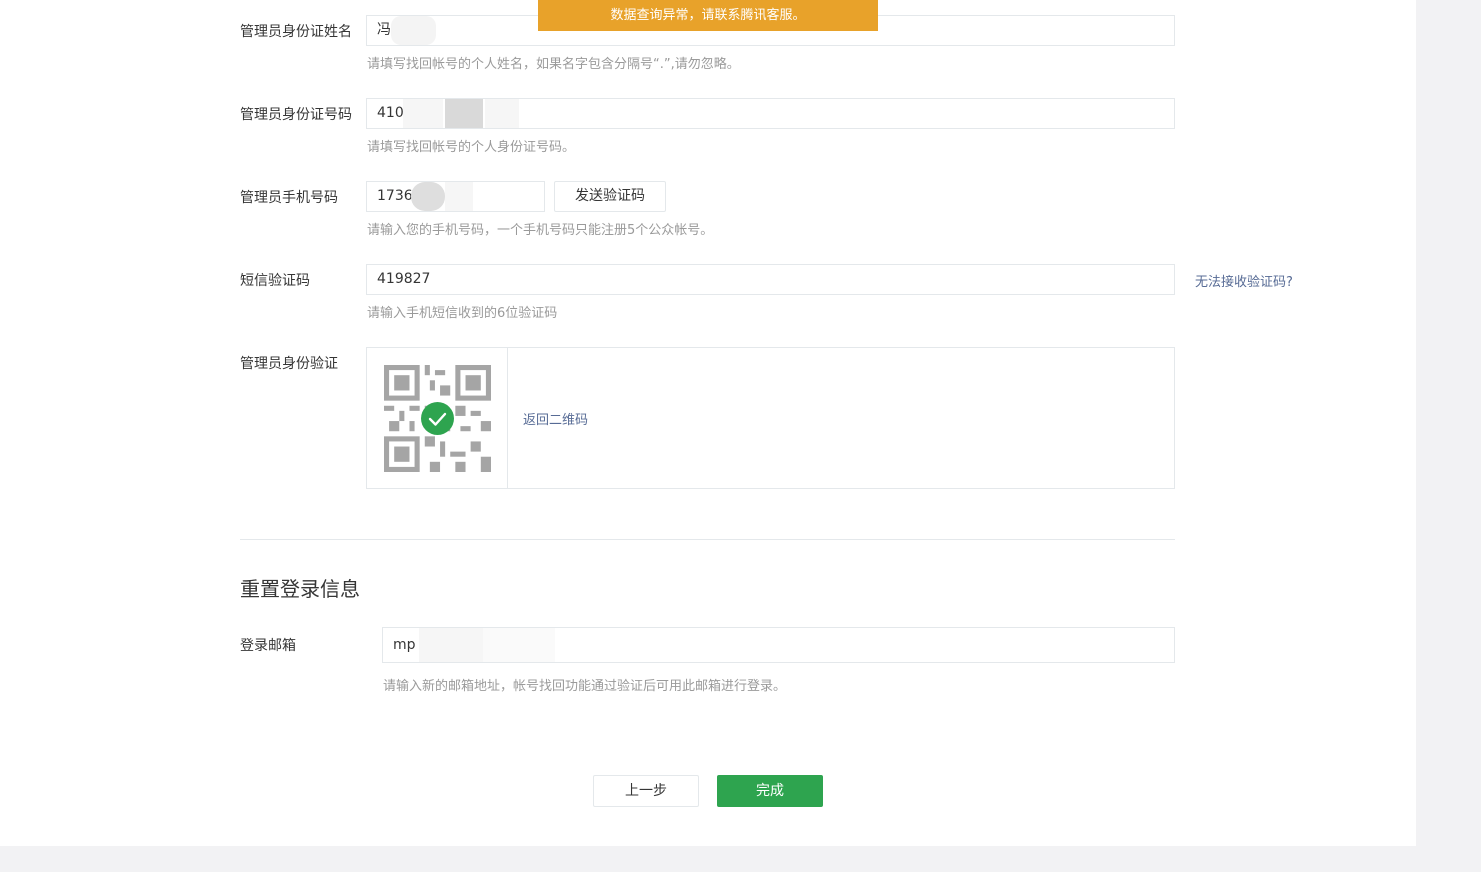 Image resolution: width=1481 pixels, height=872 pixels. Describe the element at coordinates (770, 791) in the screenshot. I see `done-button: 完成` at that location.